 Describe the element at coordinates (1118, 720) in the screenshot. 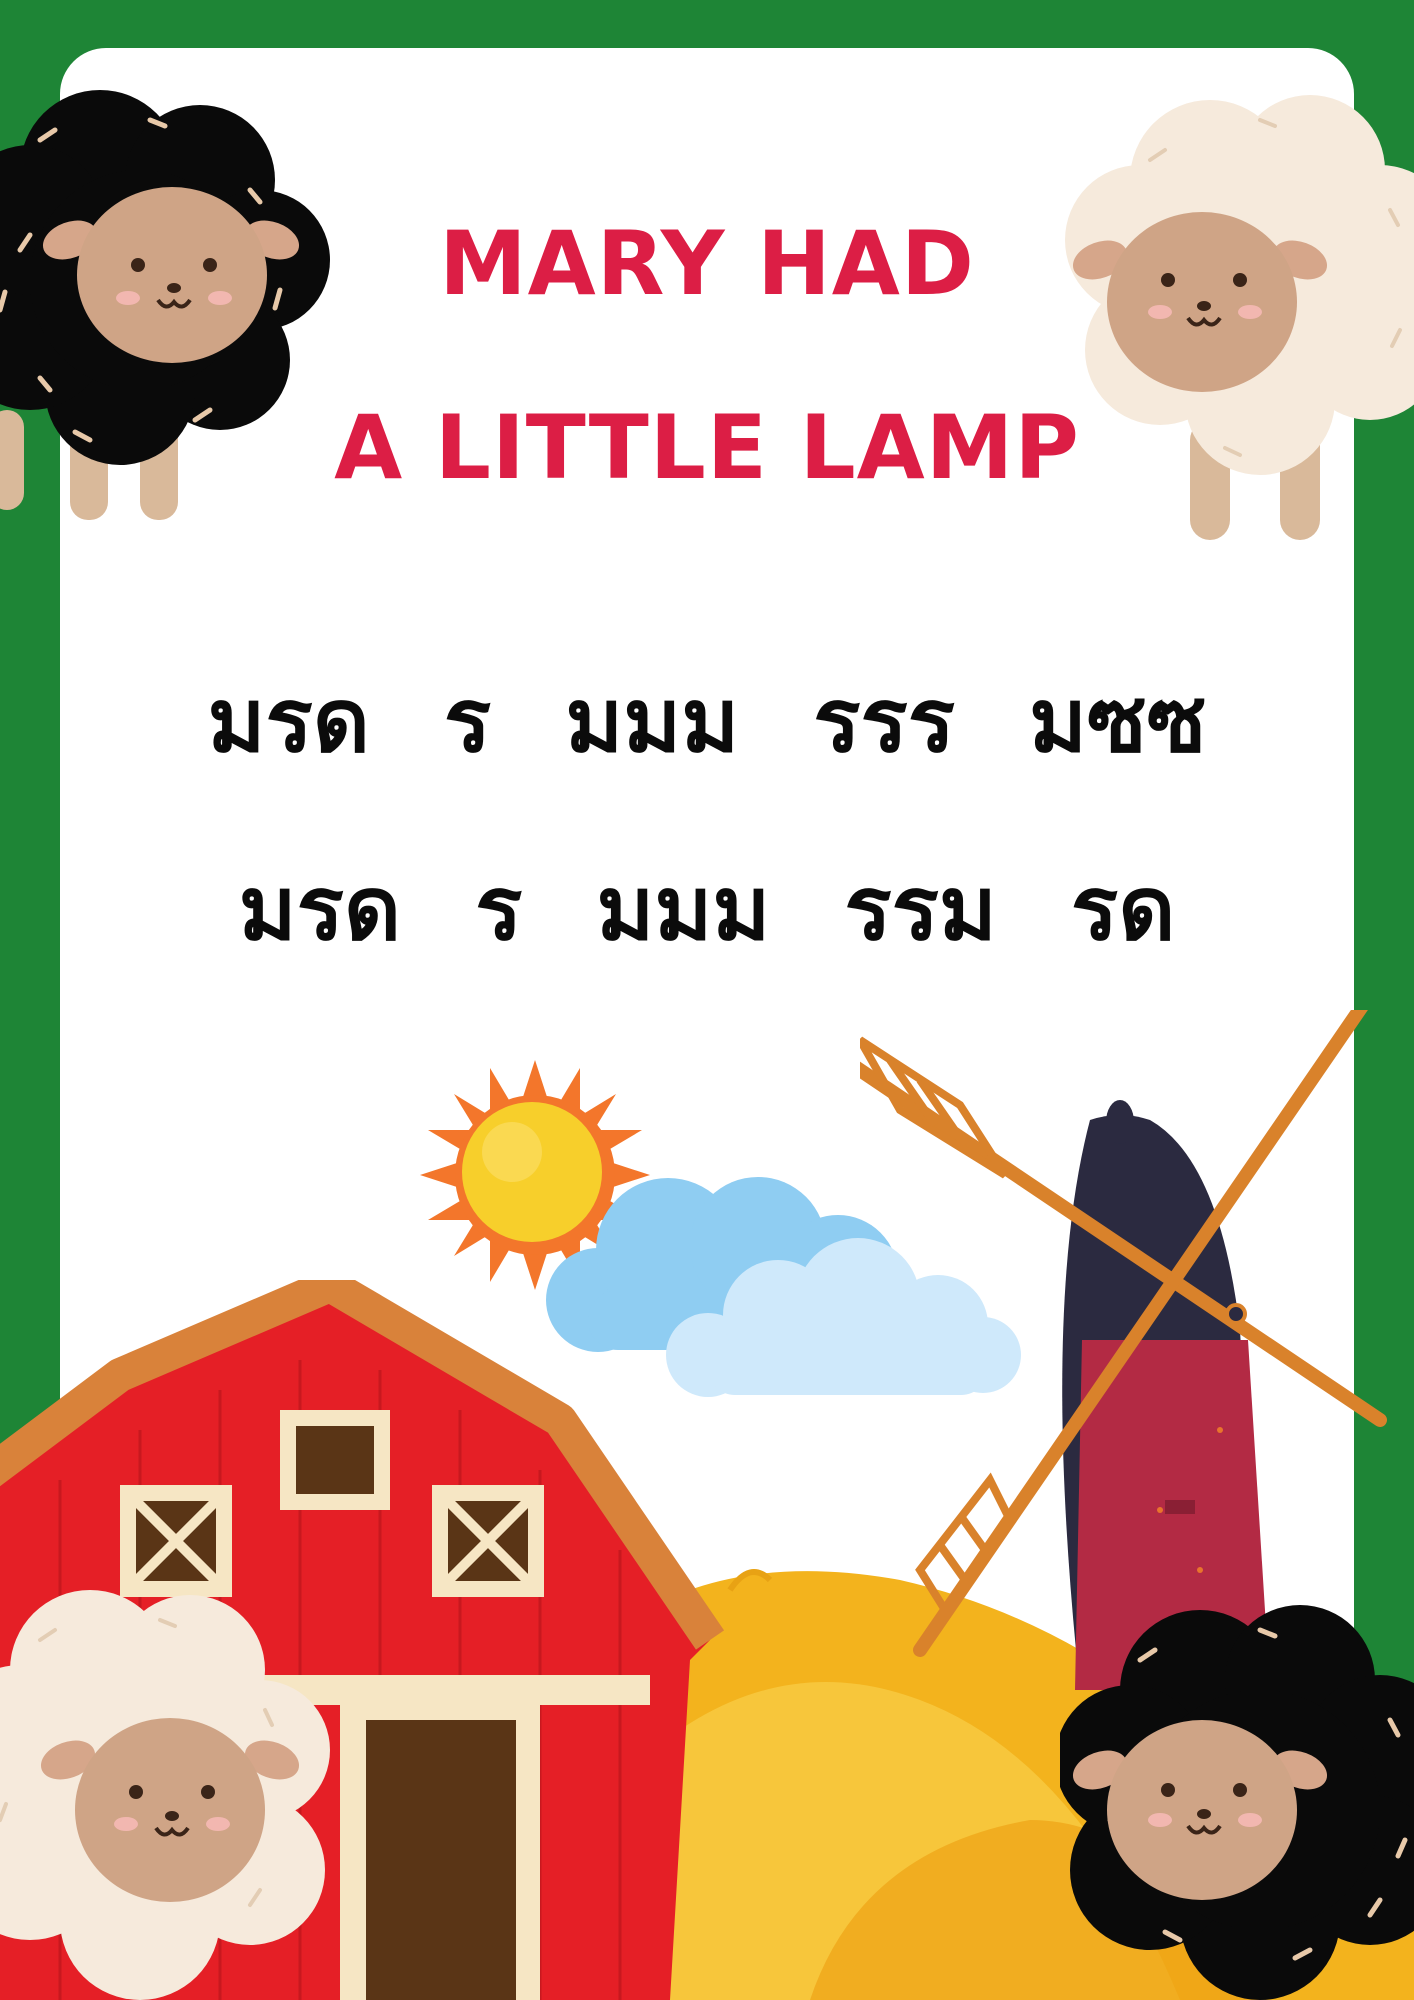

I see `note-group: มซซ` at that location.